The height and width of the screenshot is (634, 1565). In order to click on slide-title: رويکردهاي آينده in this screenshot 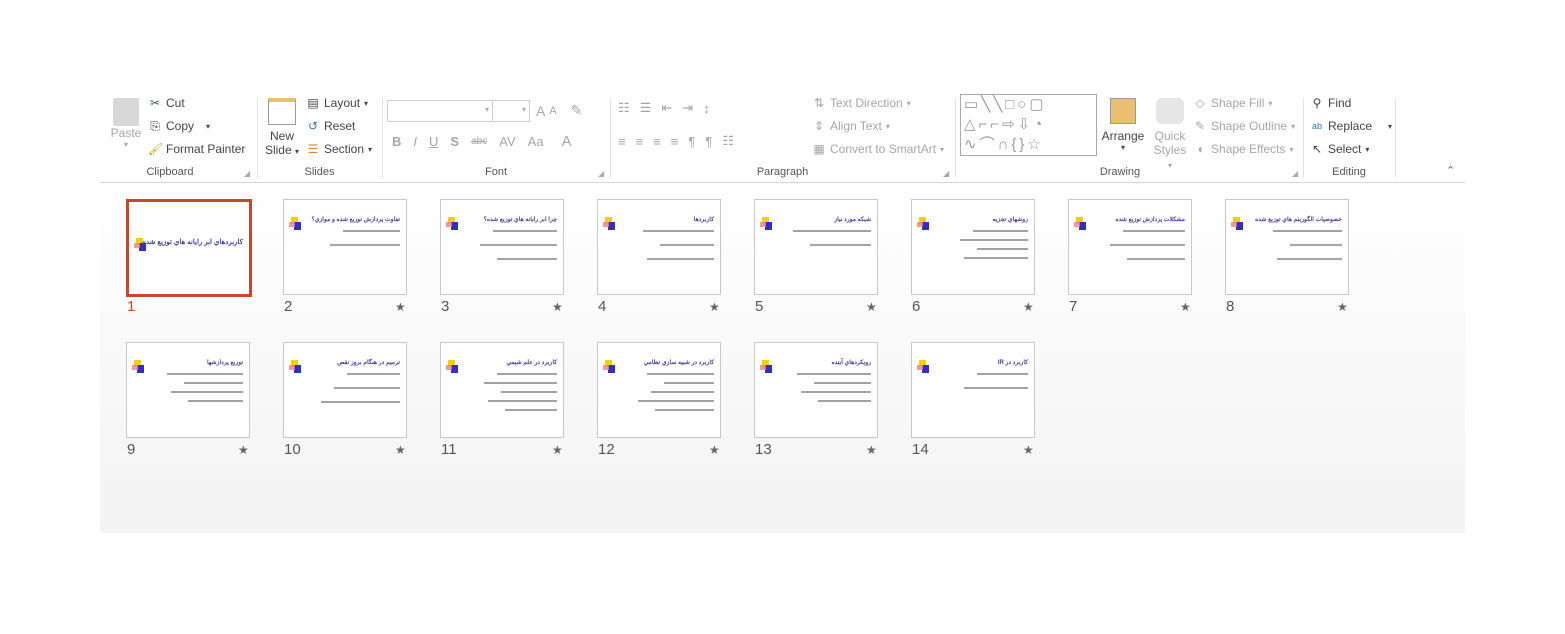, I will do `click(851, 363)`.